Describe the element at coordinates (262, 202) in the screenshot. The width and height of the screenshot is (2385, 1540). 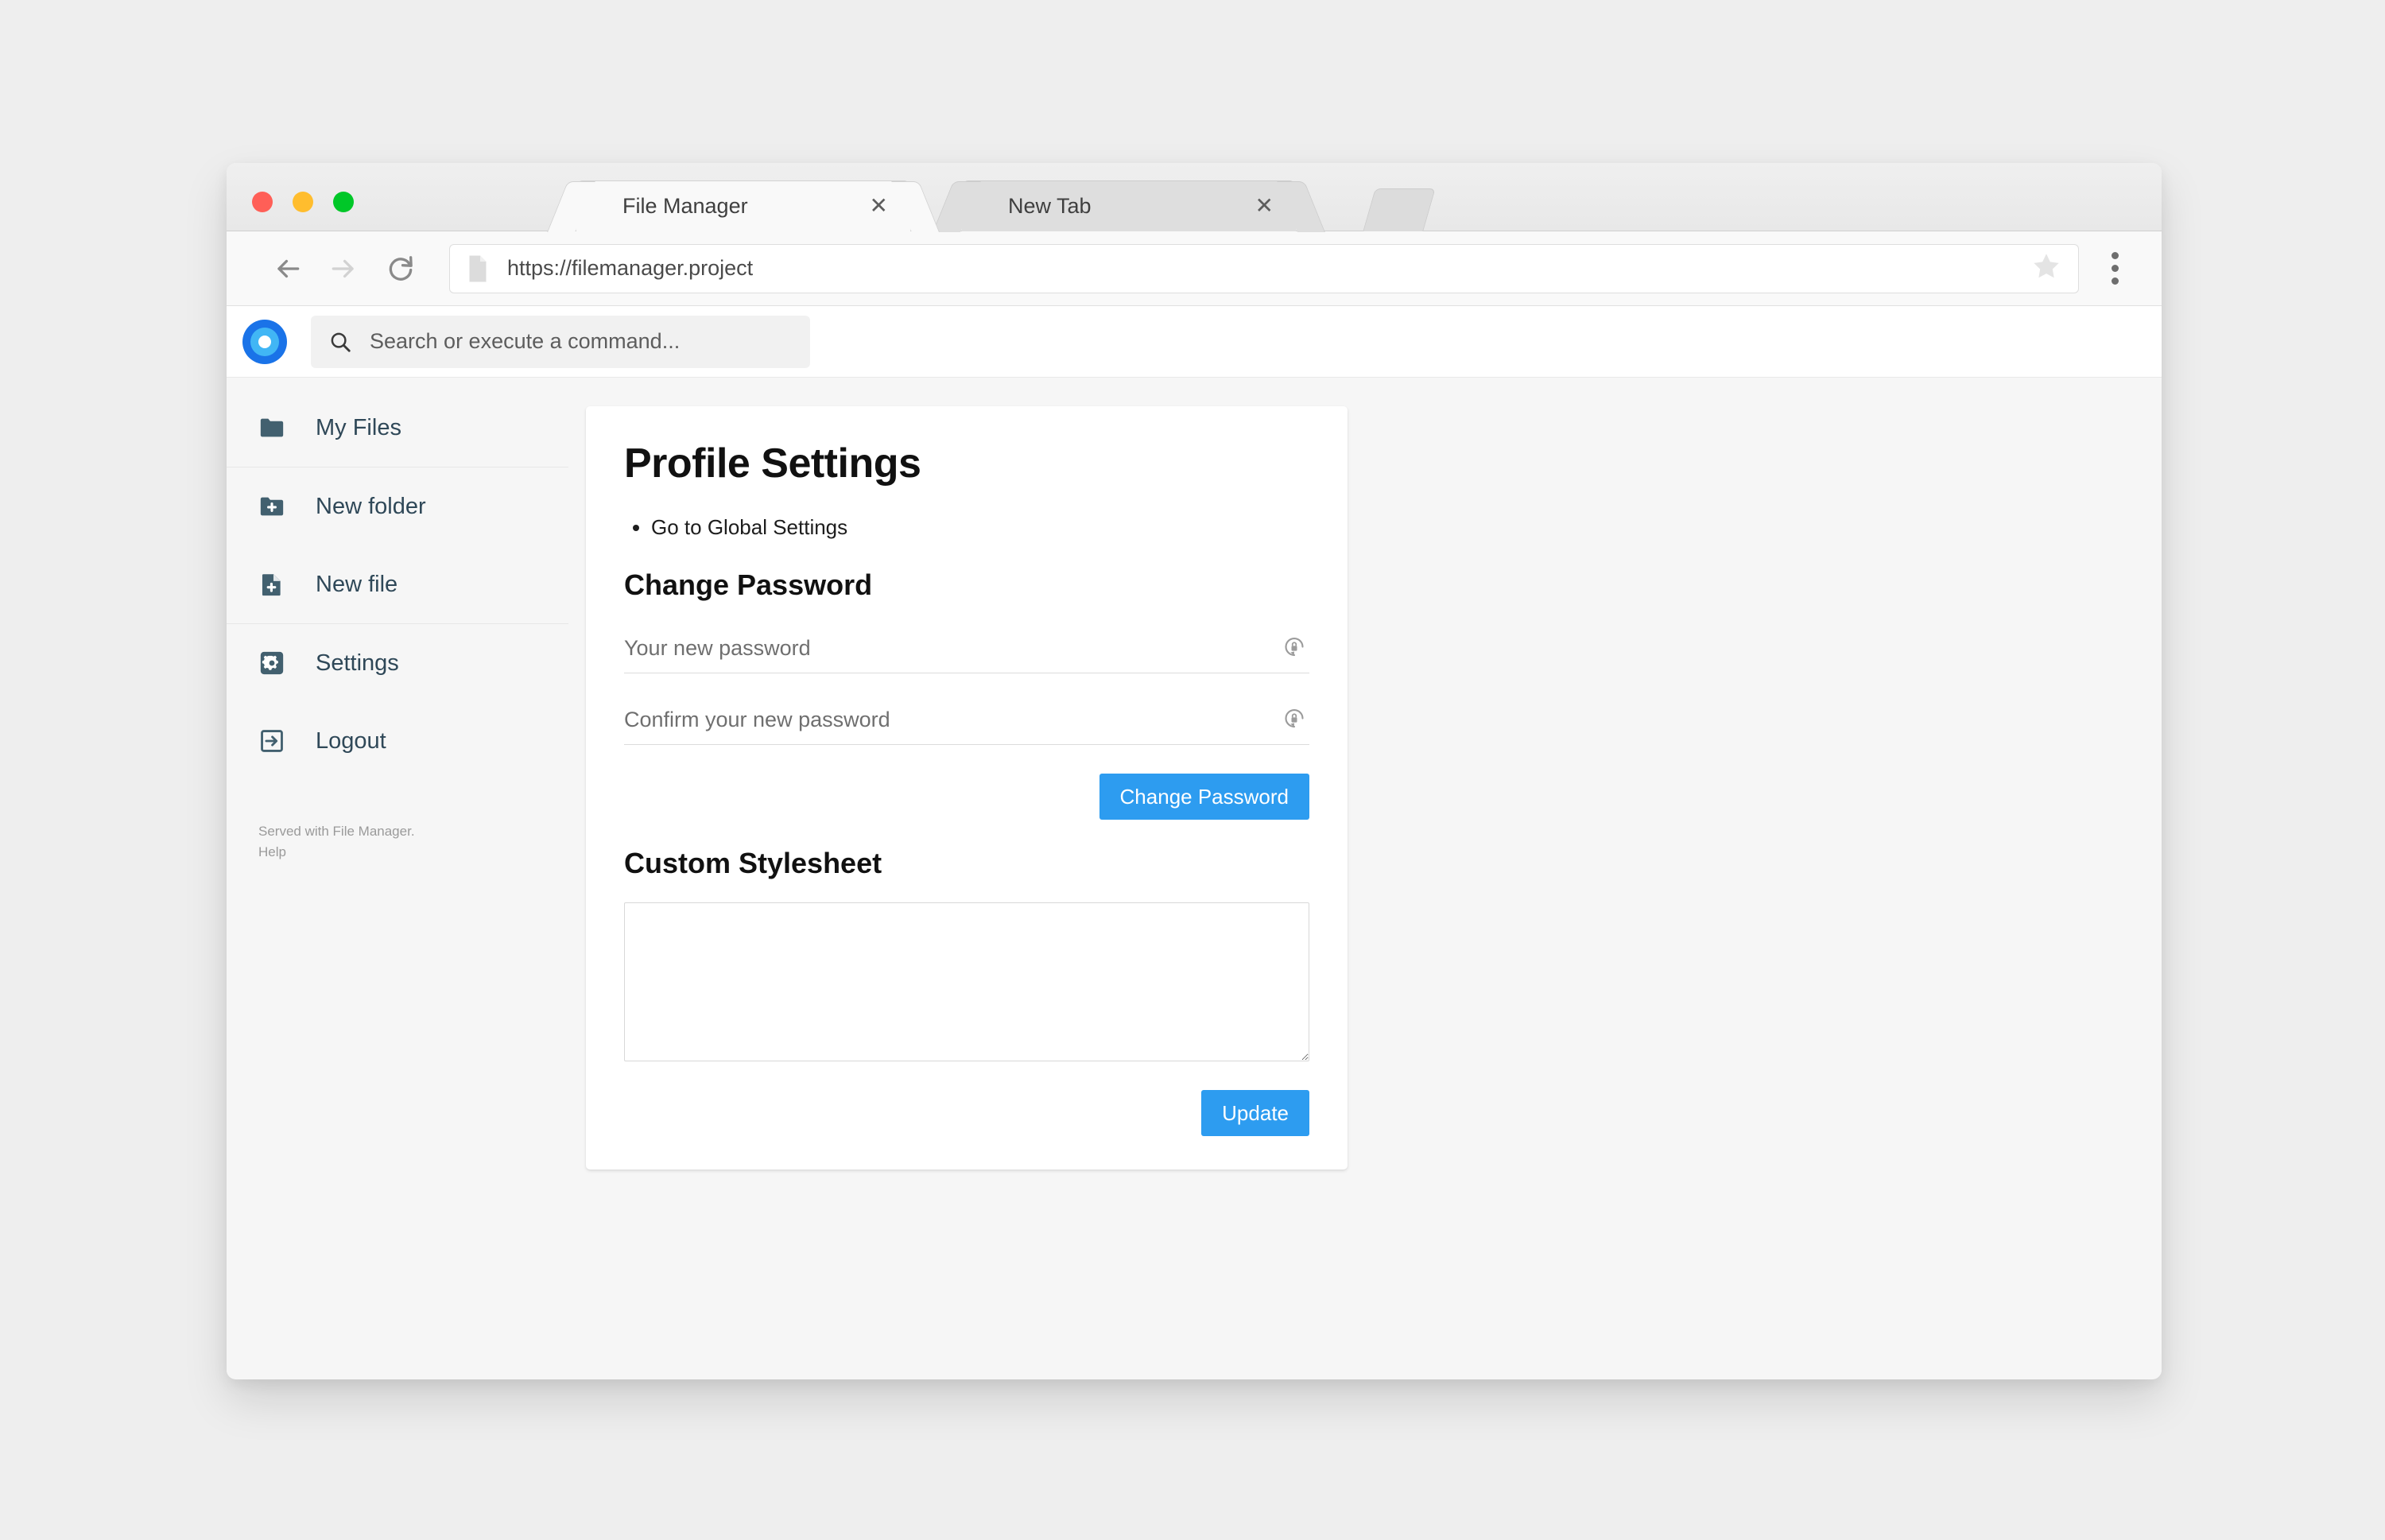
I see `close-window-button` at that location.